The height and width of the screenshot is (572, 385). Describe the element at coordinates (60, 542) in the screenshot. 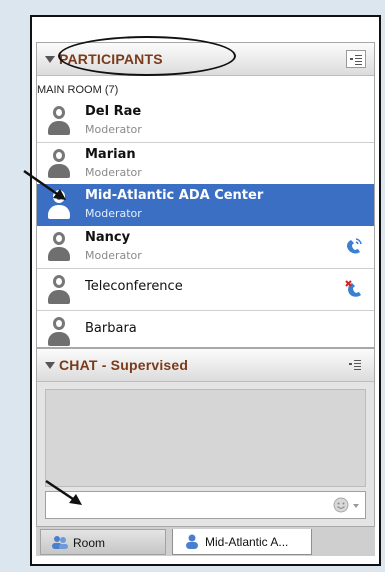

I see `group-icon` at that location.